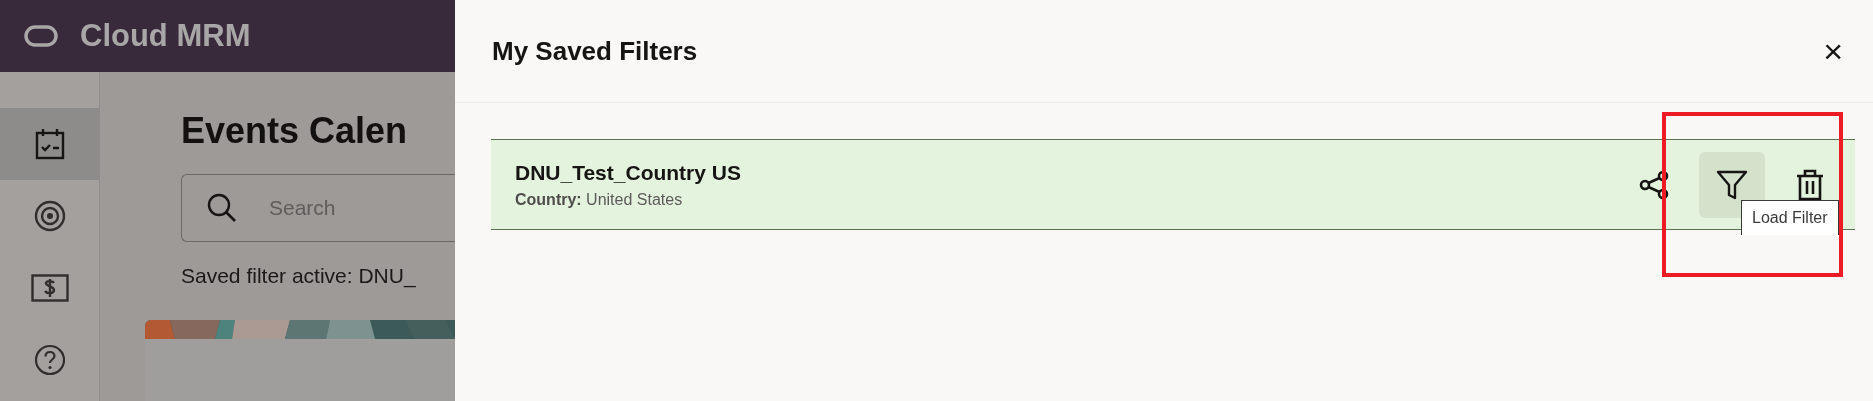  I want to click on saved-filter-status: Saved filter active: DNU_, so click(299, 276).